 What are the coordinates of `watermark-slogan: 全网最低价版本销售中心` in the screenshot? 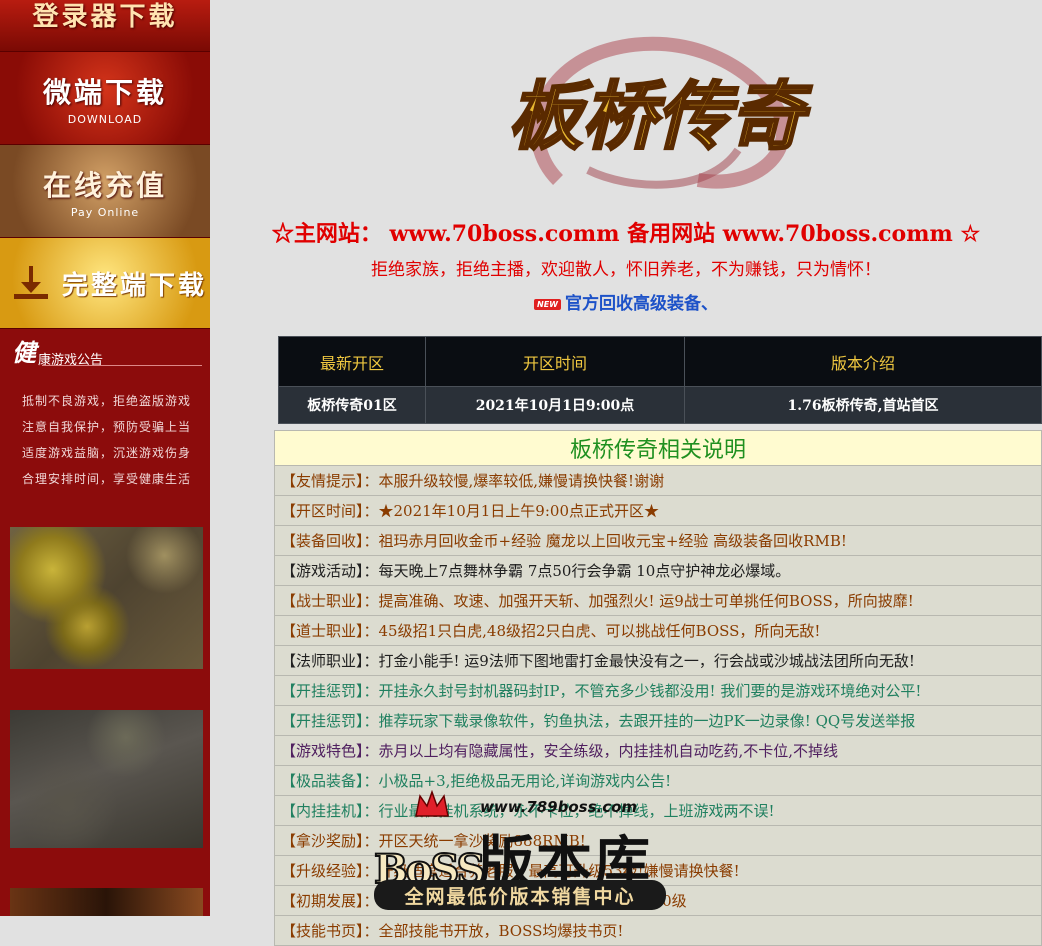 It's located at (520, 895).